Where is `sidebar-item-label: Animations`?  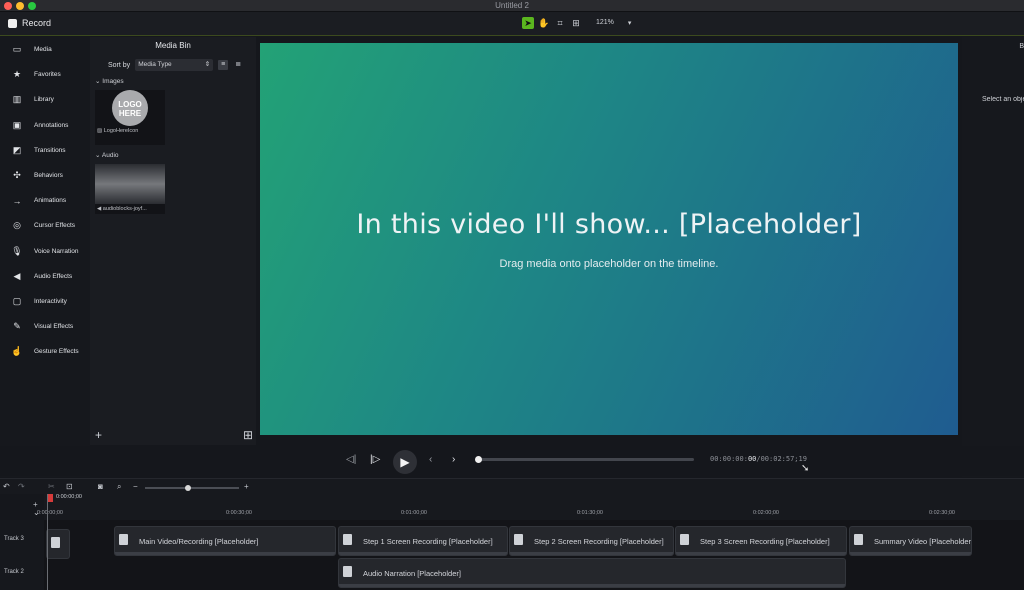
sidebar-item-label: Animations is located at coordinates (50, 201).